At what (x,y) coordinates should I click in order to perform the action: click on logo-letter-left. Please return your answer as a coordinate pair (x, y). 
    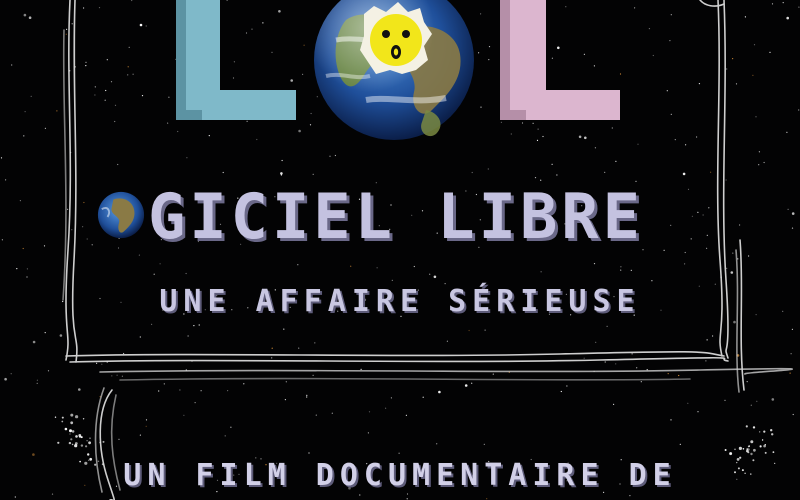
    Looking at the image, I should click on (236, 60).